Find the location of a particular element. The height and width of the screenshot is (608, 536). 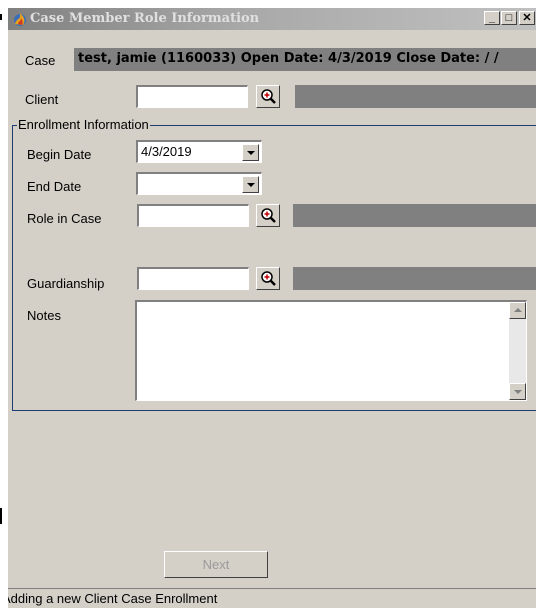

case-label: Case is located at coordinates (40, 60).